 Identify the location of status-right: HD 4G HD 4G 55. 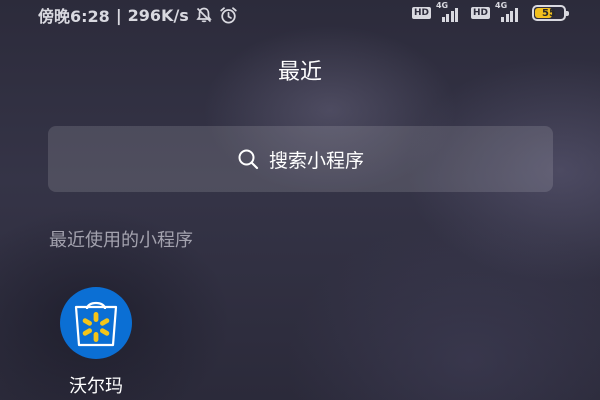
(490, 11).